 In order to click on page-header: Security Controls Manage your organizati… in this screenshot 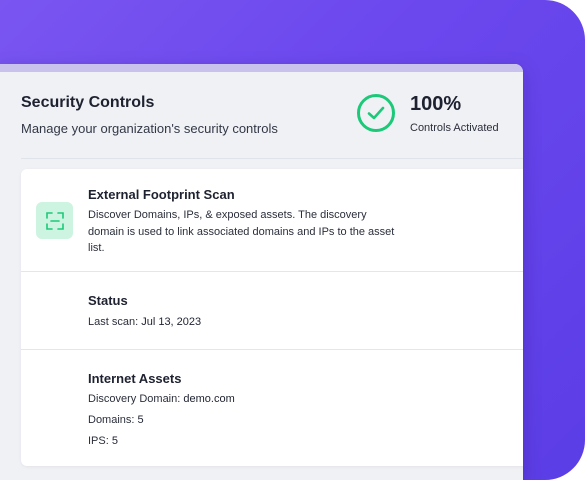, I will do `click(266, 123)`.